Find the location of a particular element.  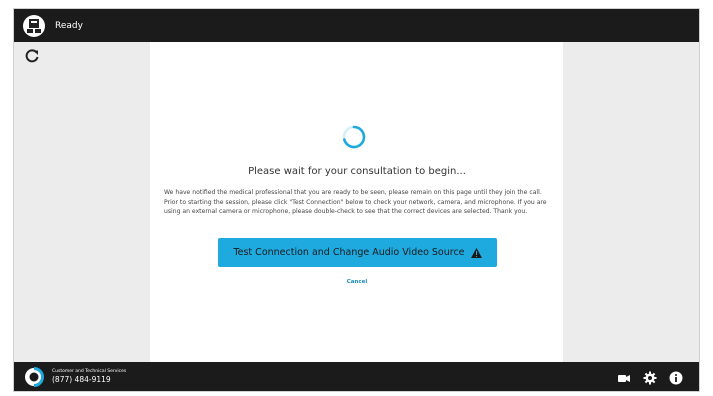

warning-icon is located at coordinates (476, 252).